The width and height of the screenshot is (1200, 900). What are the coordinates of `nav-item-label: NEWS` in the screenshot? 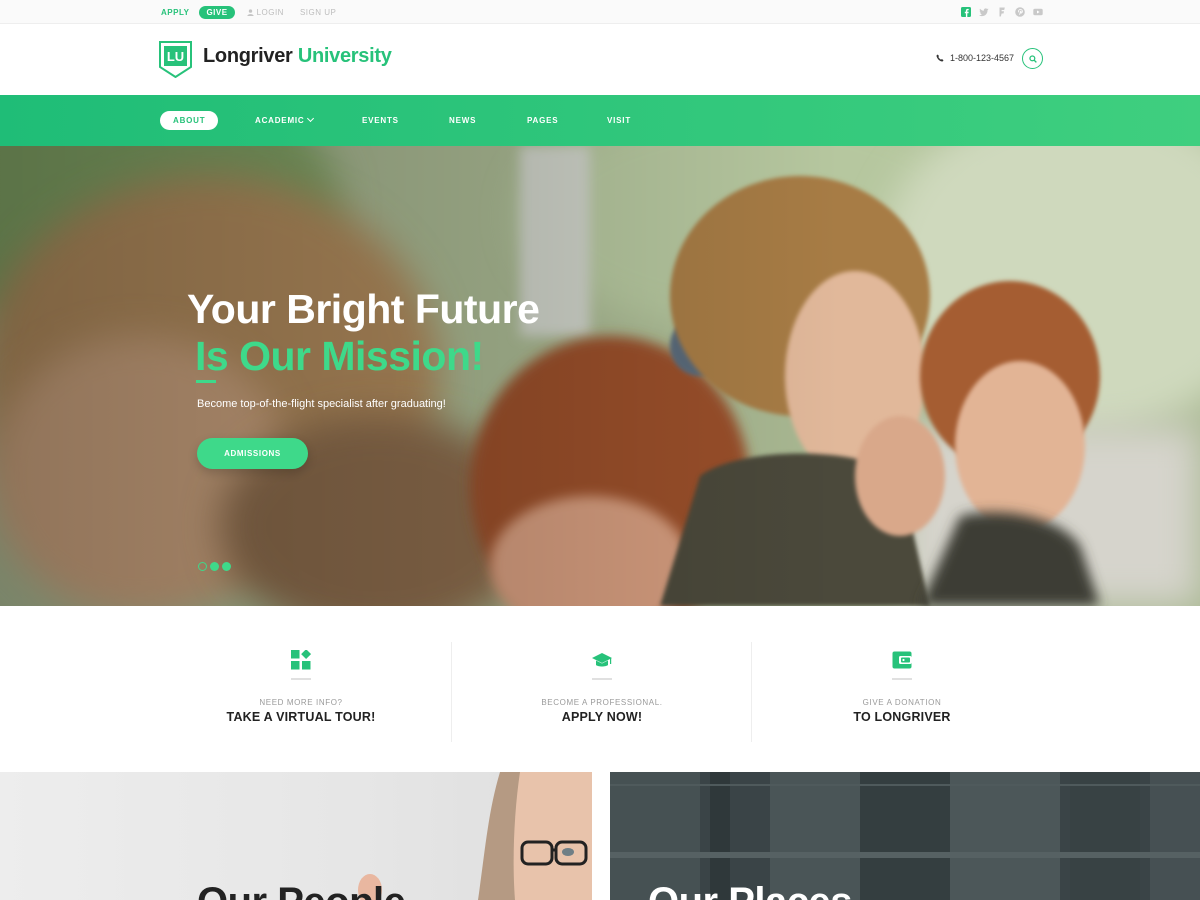 It's located at (463, 120).